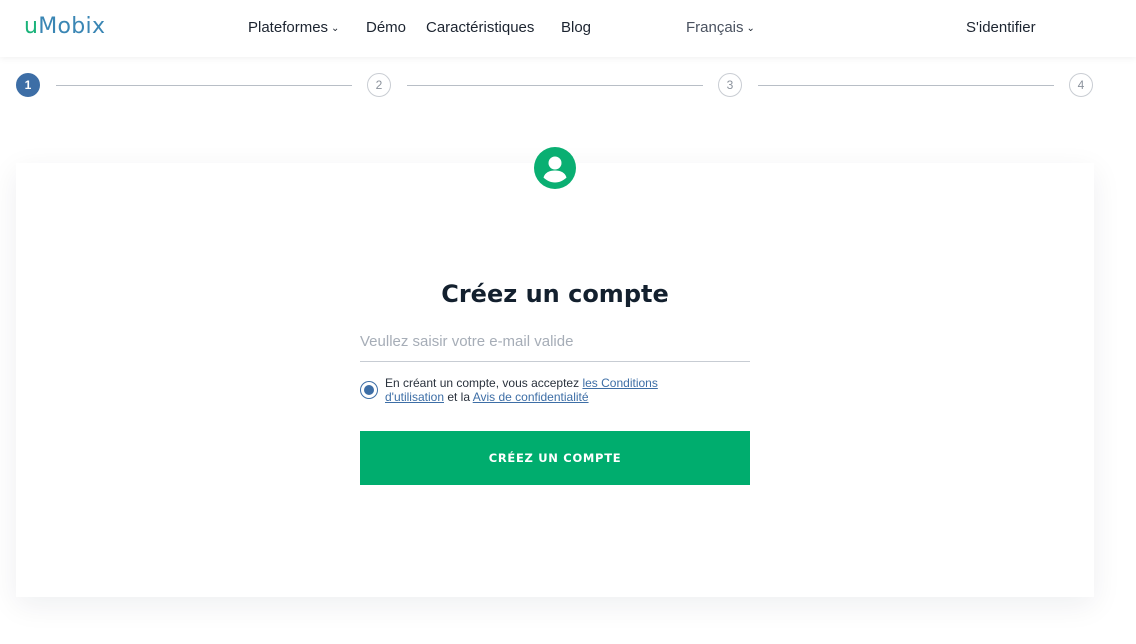 Image resolution: width=1136 pixels, height=644 pixels. What do you see at coordinates (576, 28) in the screenshot?
I see `nav-blog-link: Blog` at bounding box center [576, 28].